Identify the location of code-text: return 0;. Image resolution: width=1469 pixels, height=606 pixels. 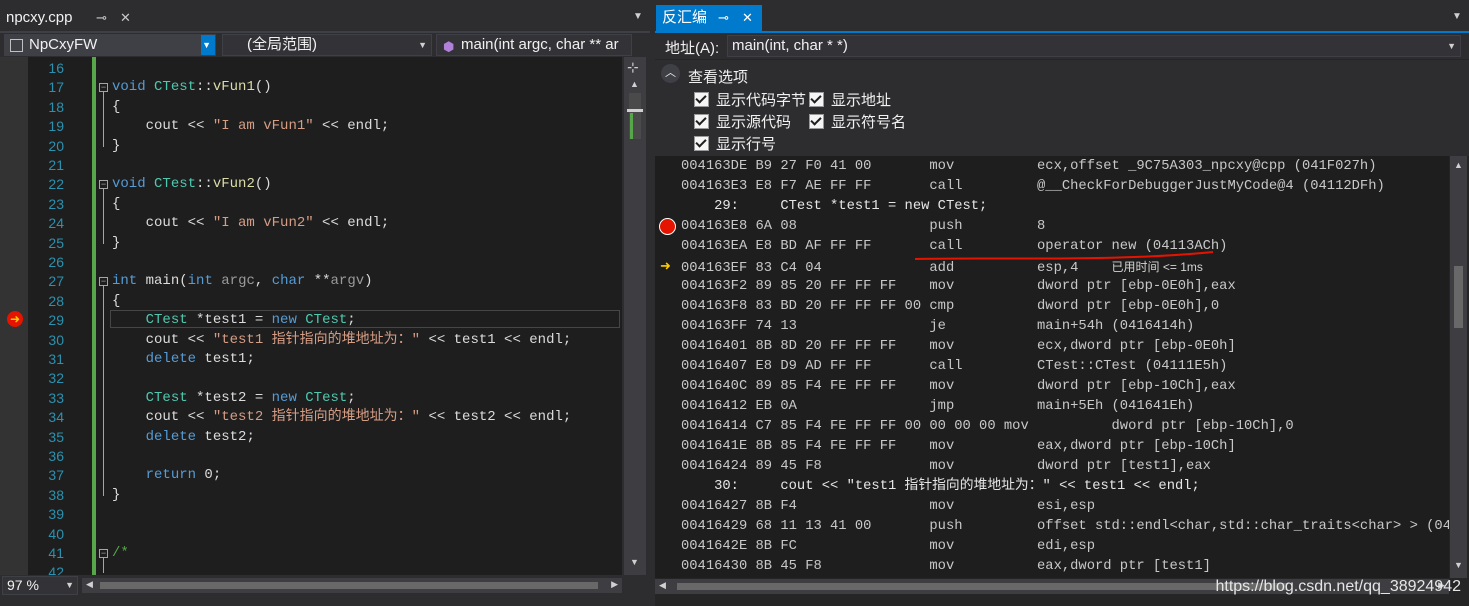
(183, 475).